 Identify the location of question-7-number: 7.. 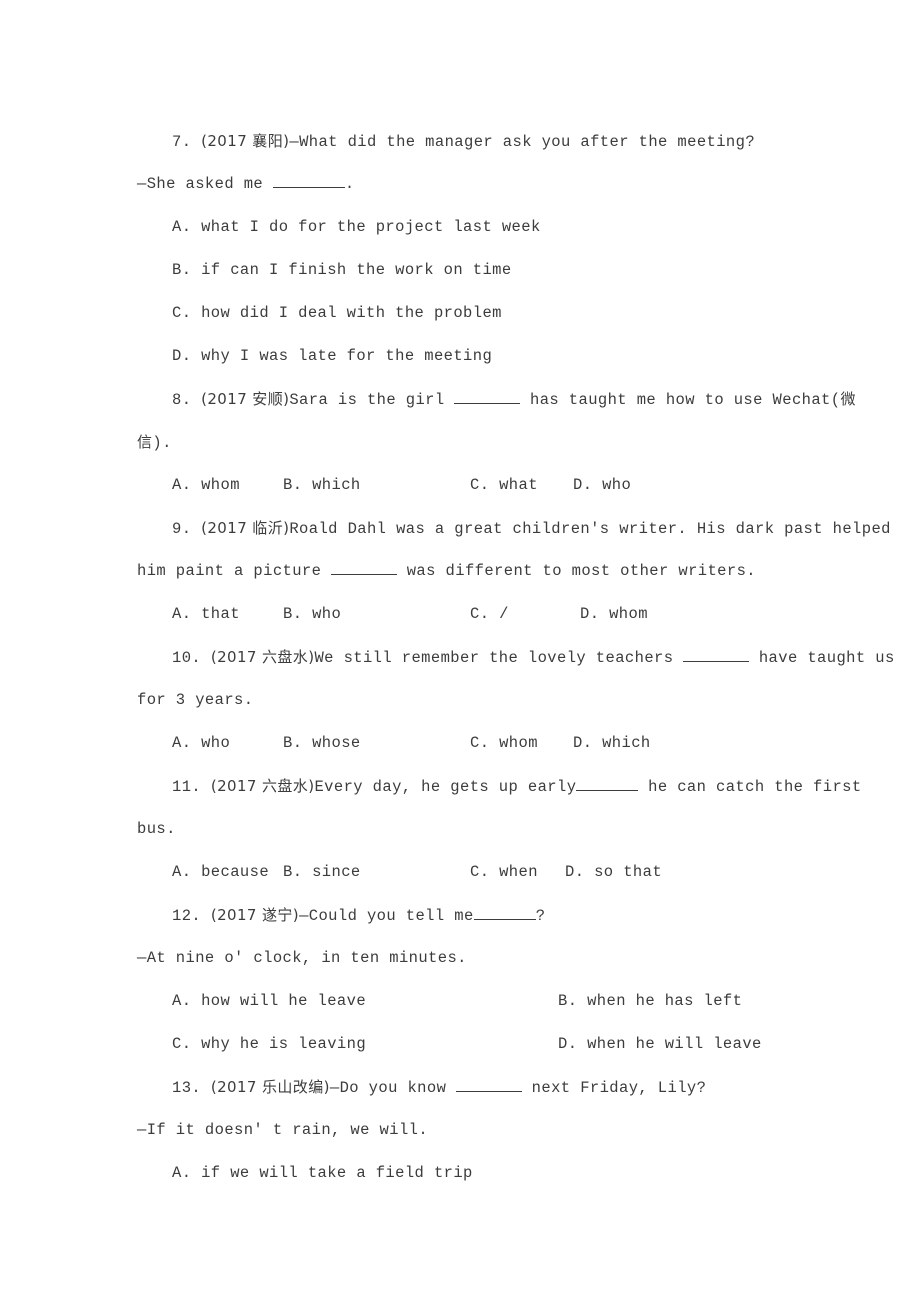
(182, 142).